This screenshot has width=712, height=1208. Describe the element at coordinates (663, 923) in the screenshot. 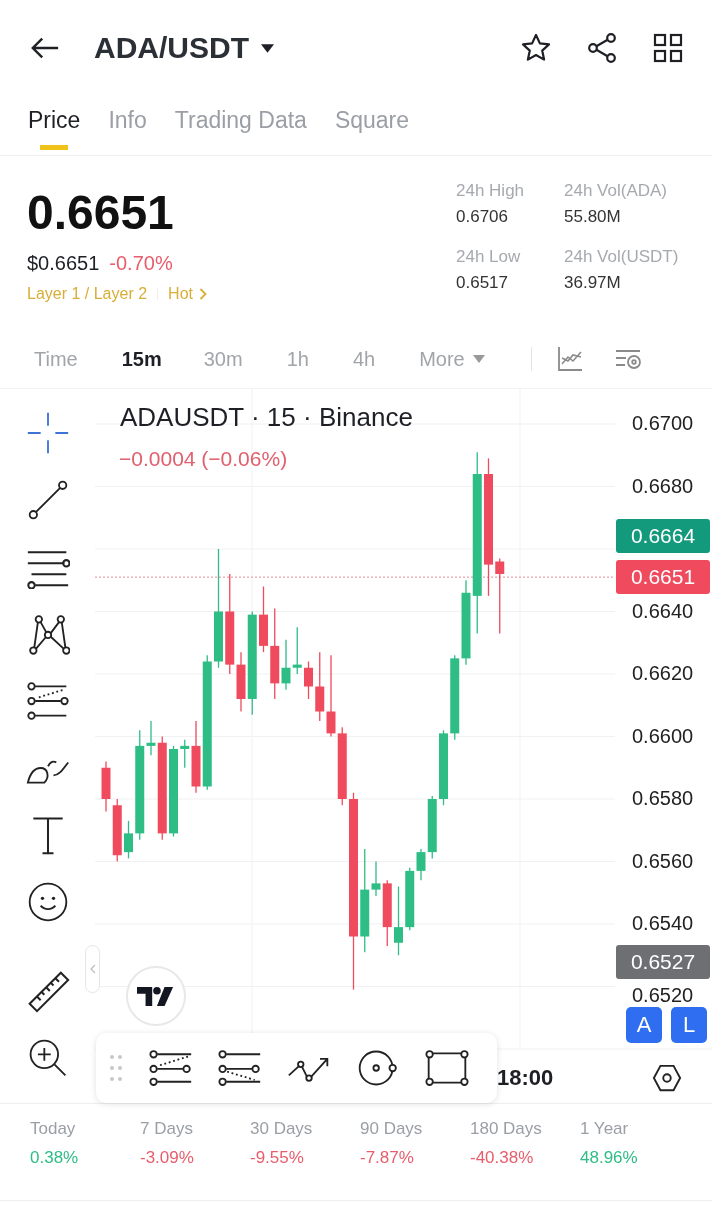

I see `price-axis-label: 0.6540` at that location.